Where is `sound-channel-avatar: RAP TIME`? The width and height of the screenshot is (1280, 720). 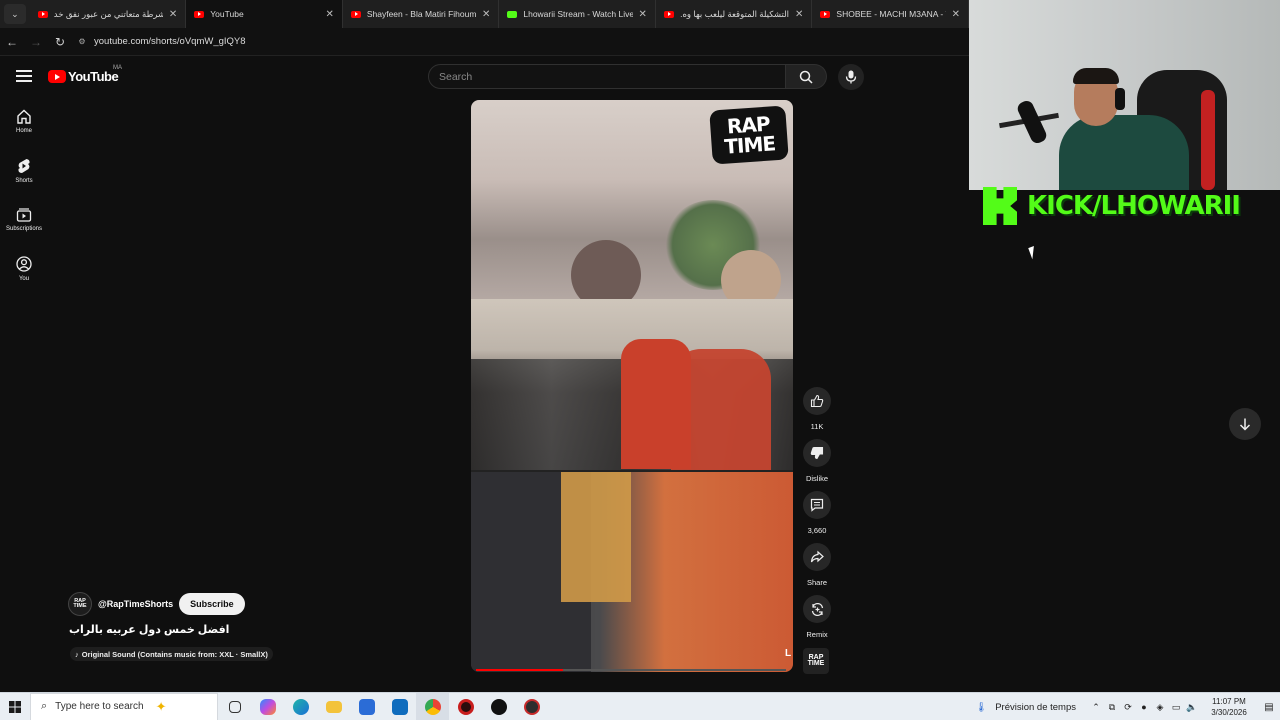 sound-channel-avatar: RAP TIME is located at coordinates (816, 661).